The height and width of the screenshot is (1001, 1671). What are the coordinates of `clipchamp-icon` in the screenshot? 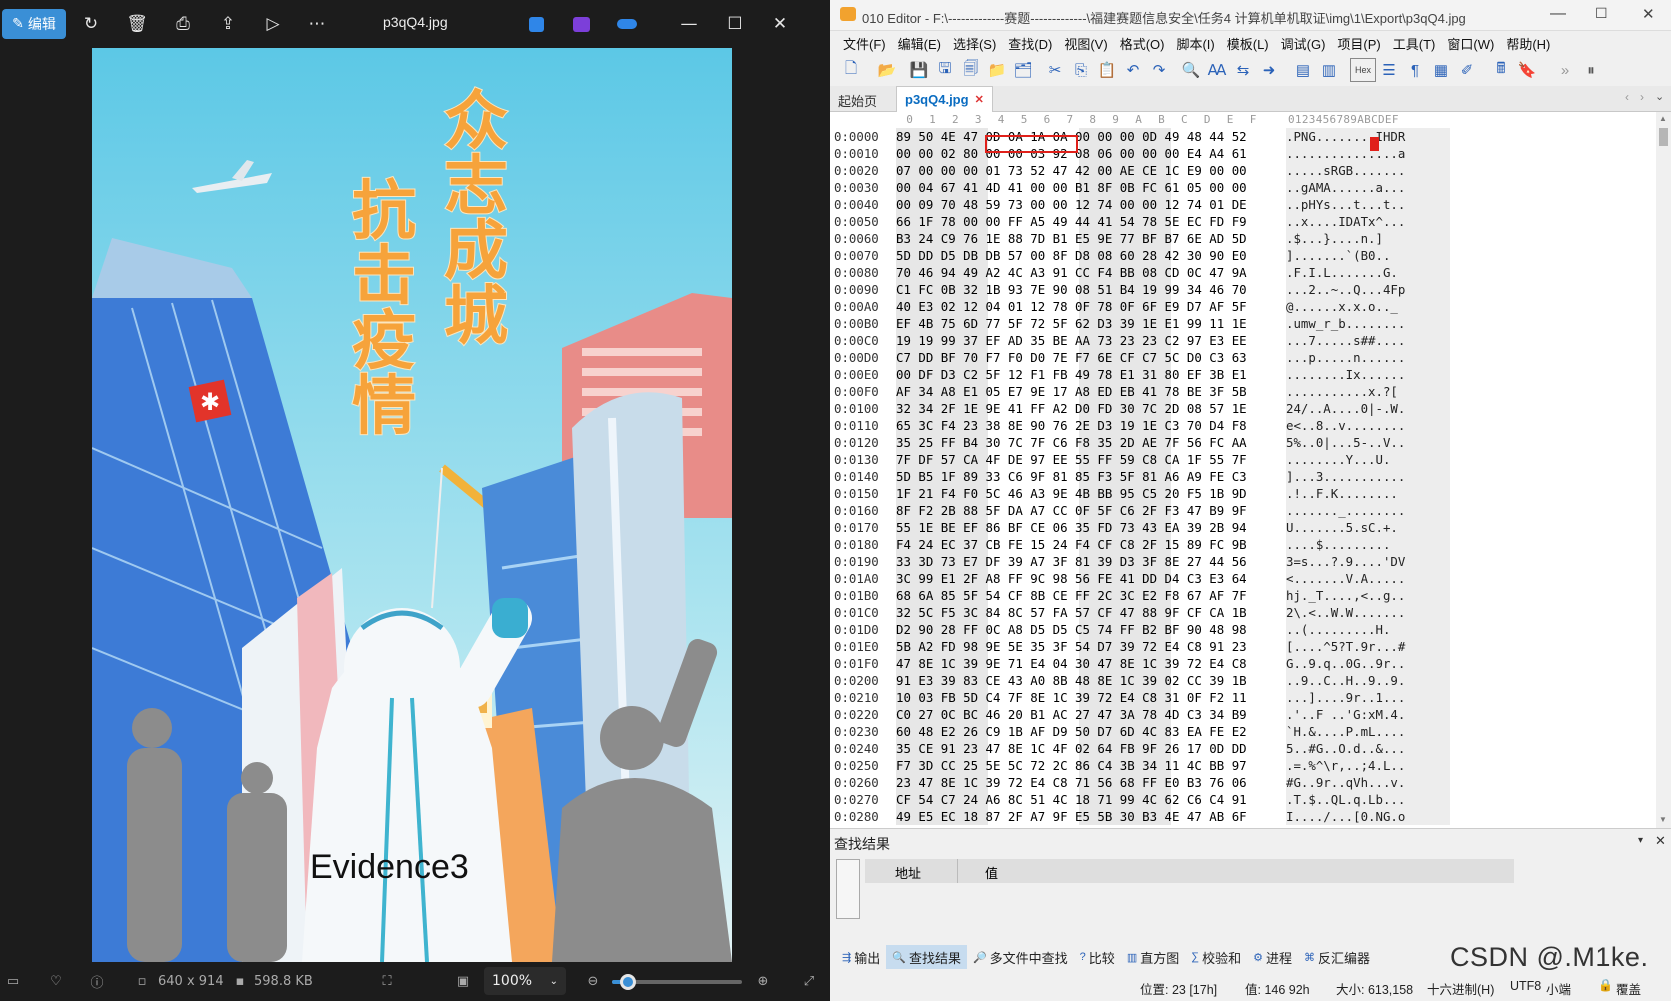 It's located at (581, 24).